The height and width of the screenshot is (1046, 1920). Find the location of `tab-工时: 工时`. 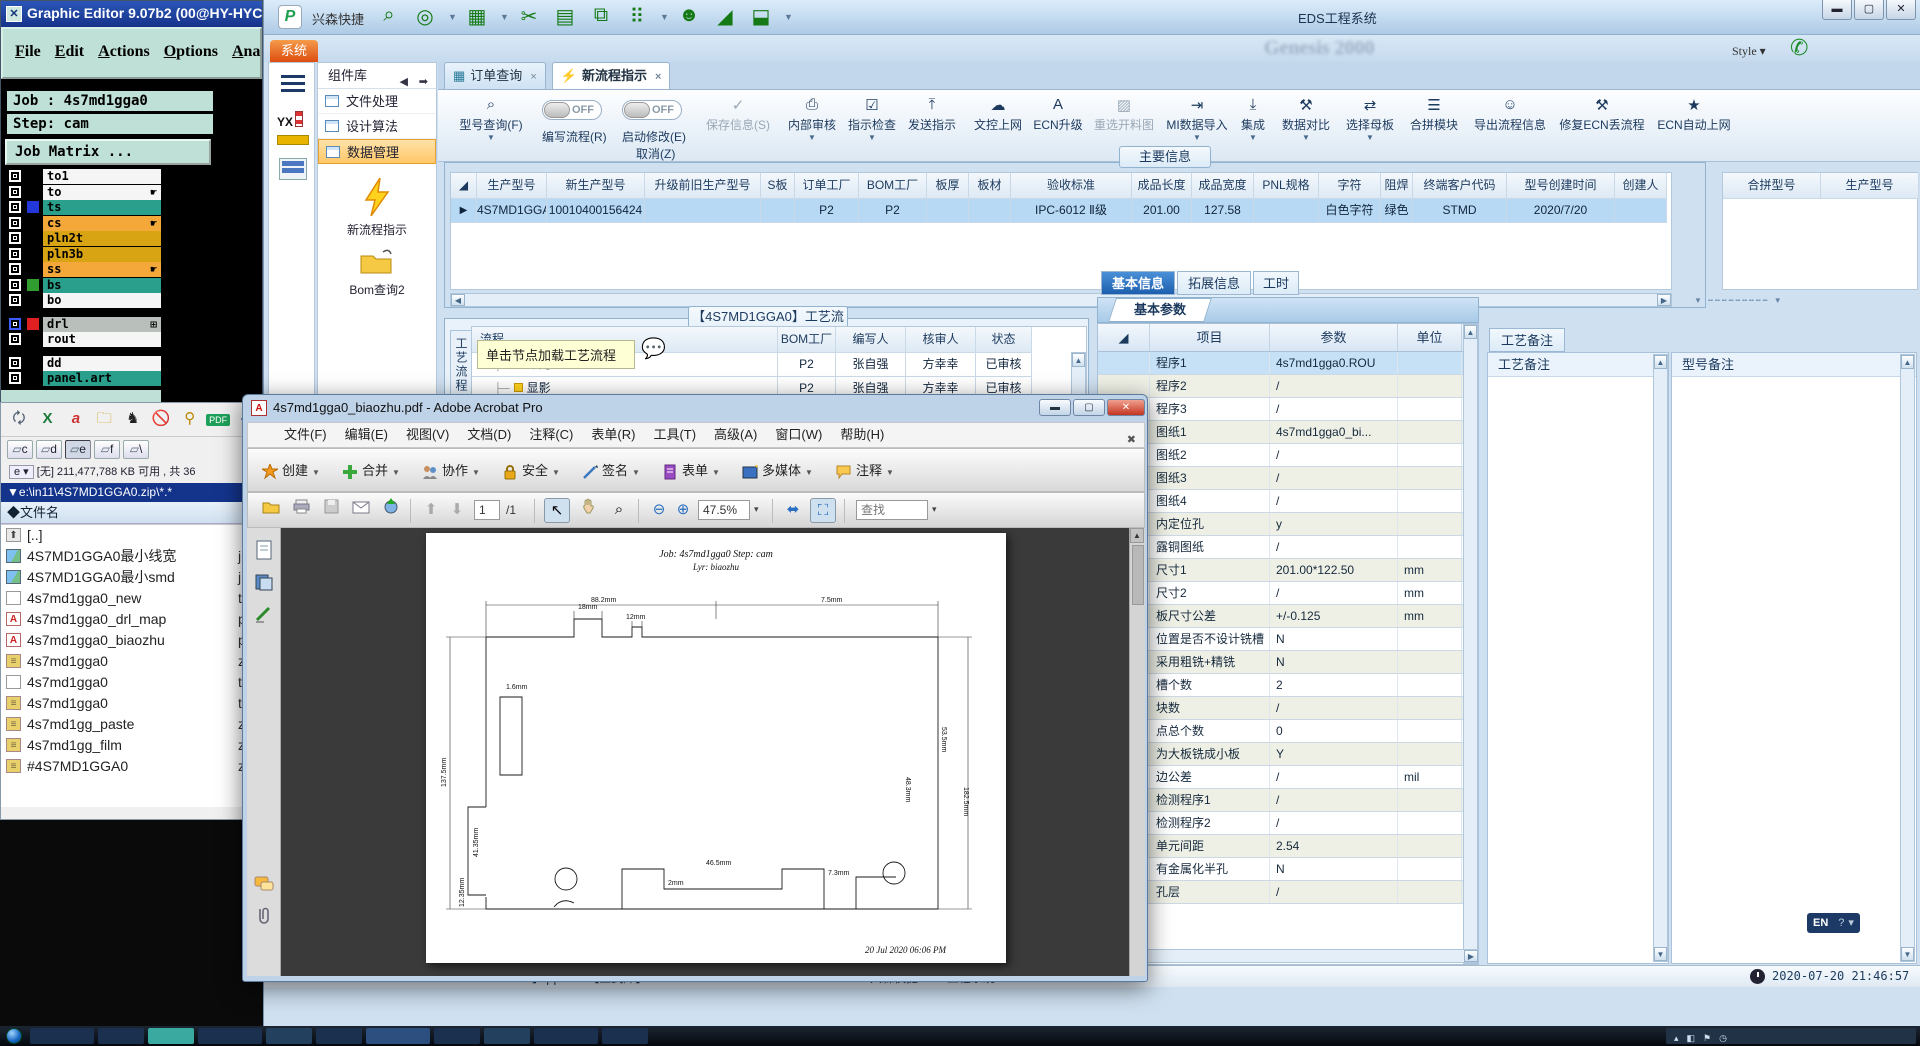

tab-工时: 工时 is located at coordinates (1276, 283).